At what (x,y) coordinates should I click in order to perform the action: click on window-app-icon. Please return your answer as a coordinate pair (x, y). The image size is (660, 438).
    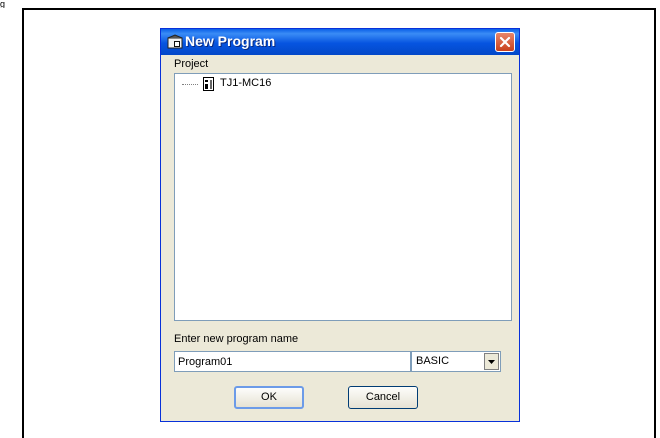
    Looking at the image, I should click on (175, 41).